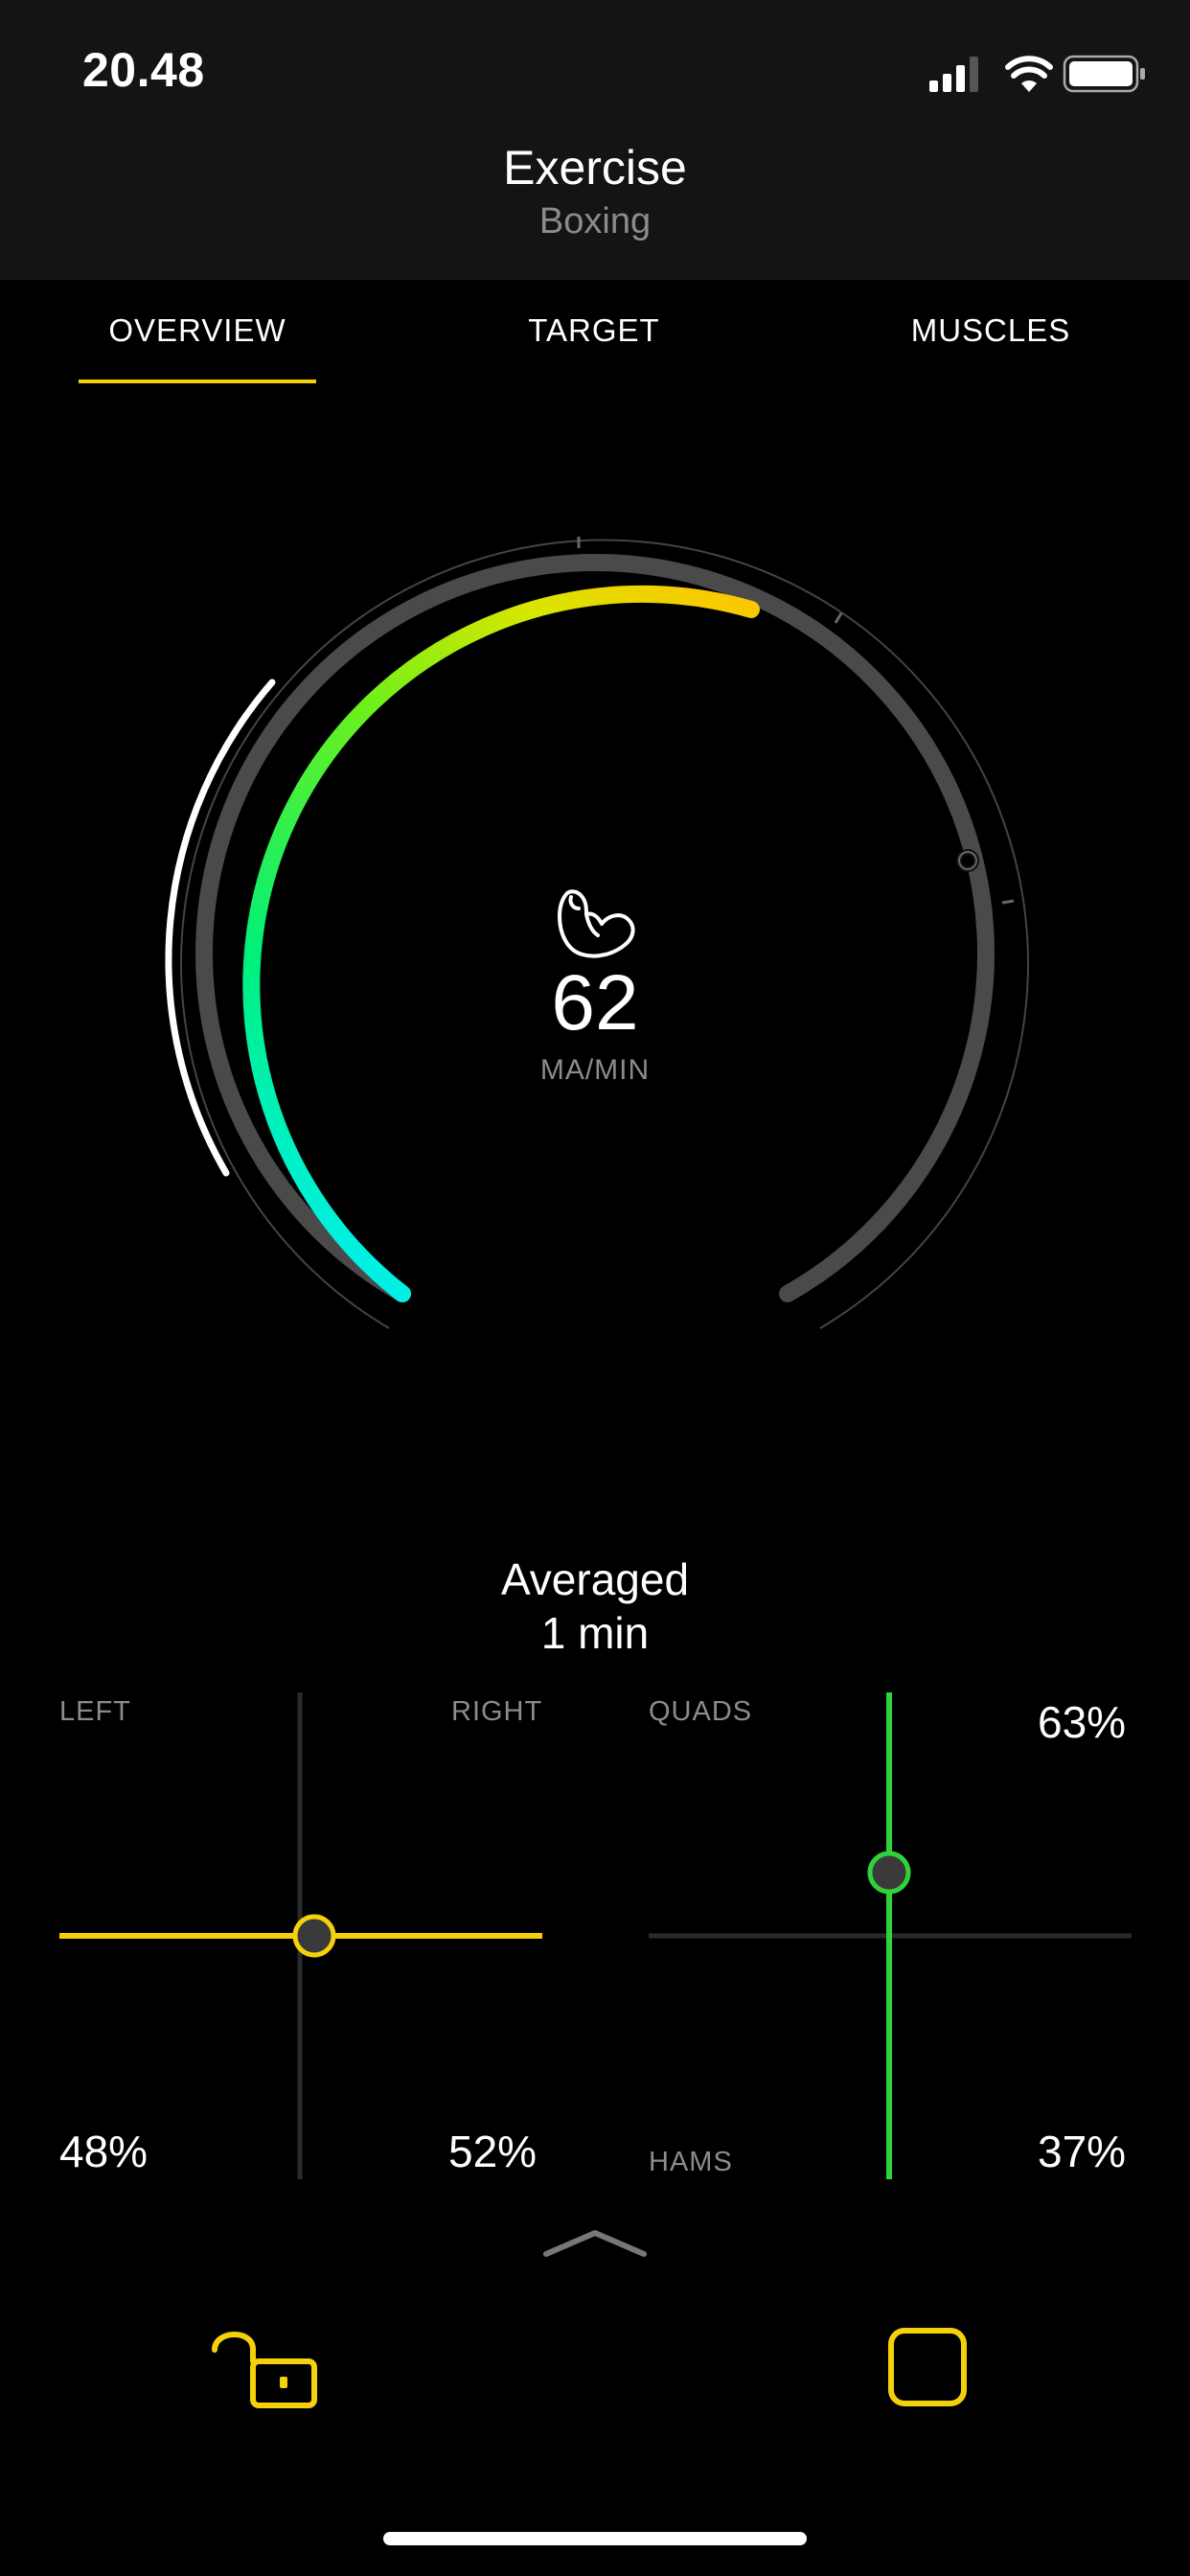 Image resolution: width=1190 pixels, height=2576 pixels. I want to click on signal-icon, so click(953, 74).